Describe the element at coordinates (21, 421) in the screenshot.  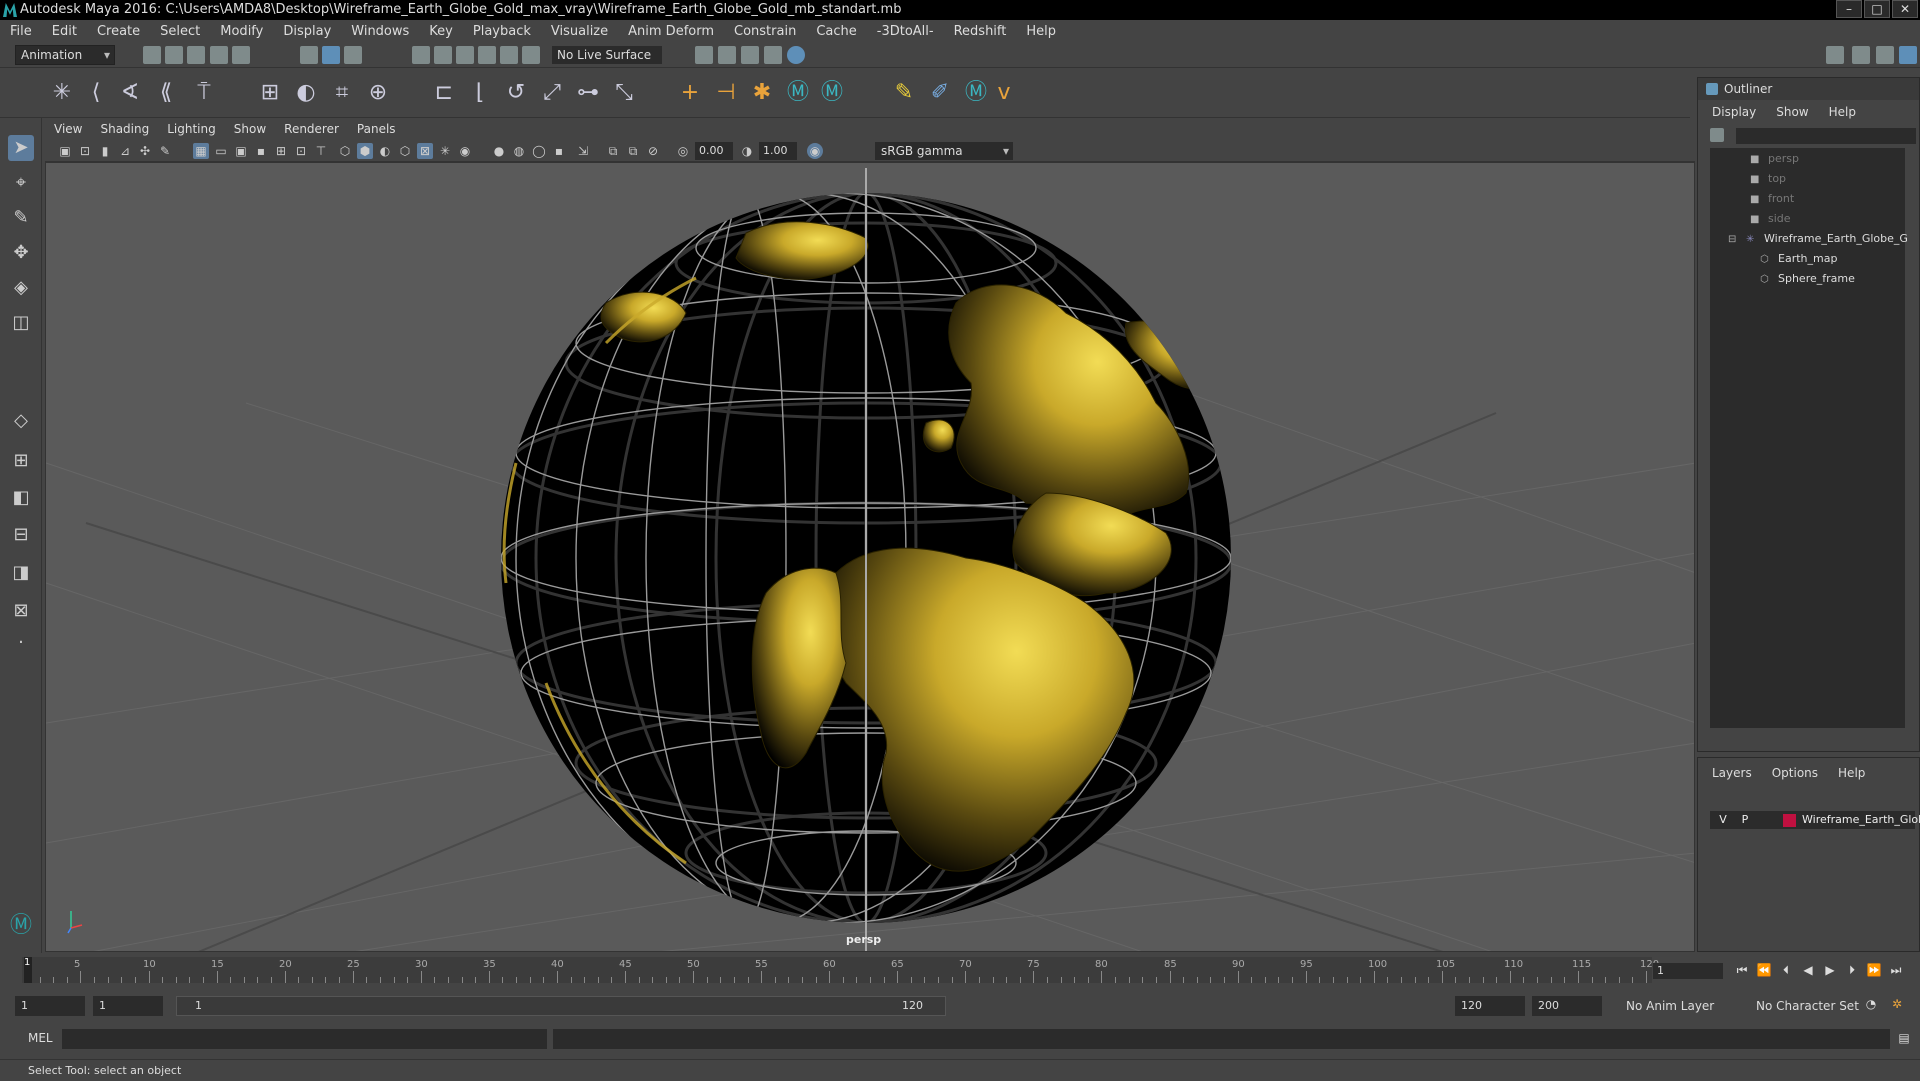
I see `single-view-icon: ◇` at that location.